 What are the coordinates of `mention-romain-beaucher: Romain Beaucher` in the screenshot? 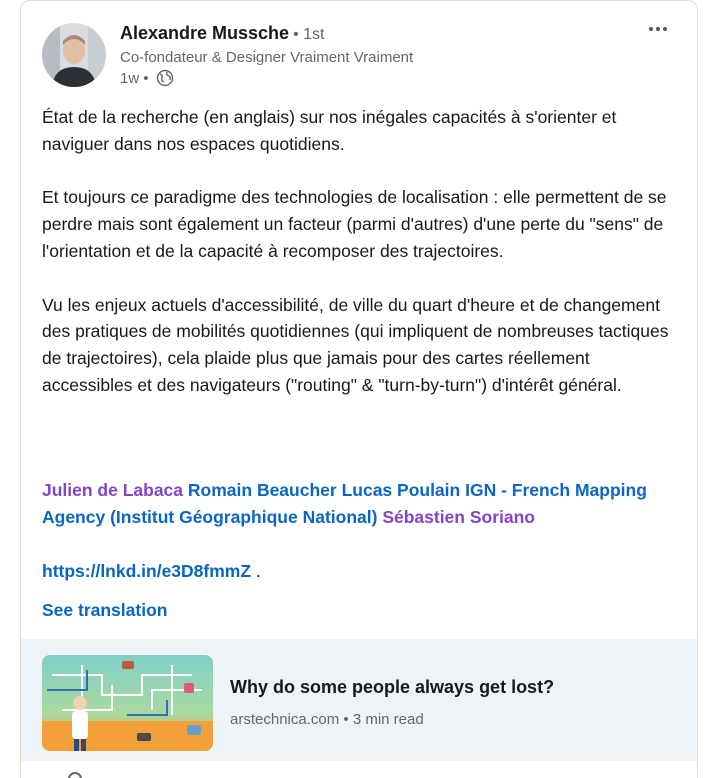 It's located at (262, 490).